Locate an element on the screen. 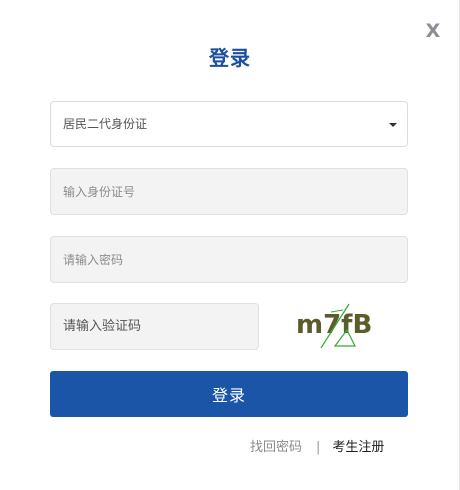 The height and width of the screenshot is (490, 460). forgot-password-link: 找回密码 is located at coordinates (276, 447).